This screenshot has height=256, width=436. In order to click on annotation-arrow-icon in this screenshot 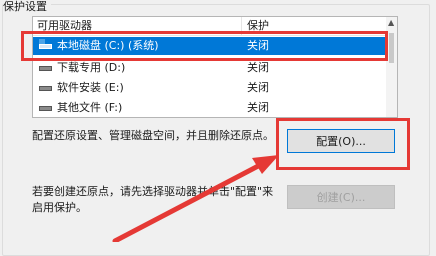, I will do `click(195, 198)`.